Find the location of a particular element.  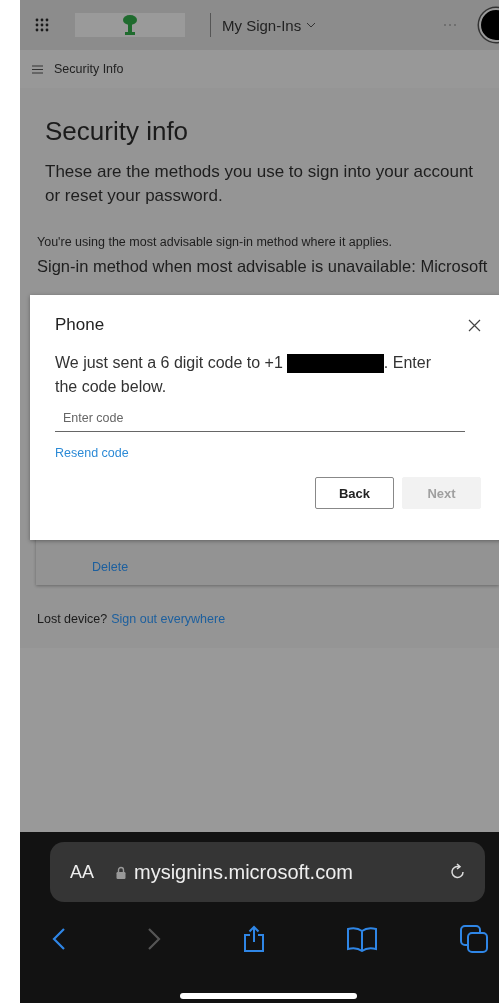

text-size-button: AA is located at coordinates (82, 872).